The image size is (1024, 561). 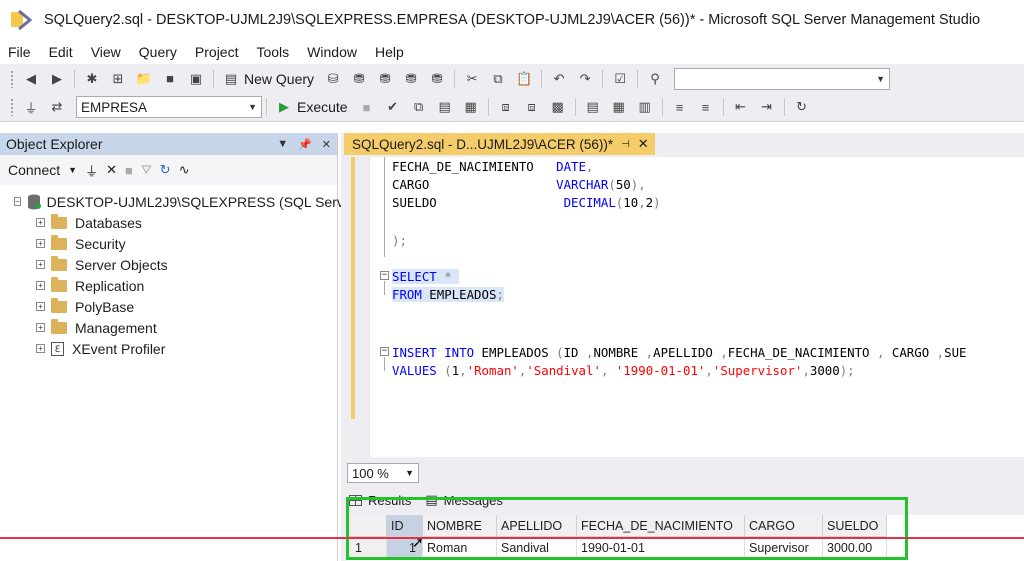 What do you see at coordinates (389, 52) in the screenshot?
I see `menu-help: Help` at bounding box center [389, 52].